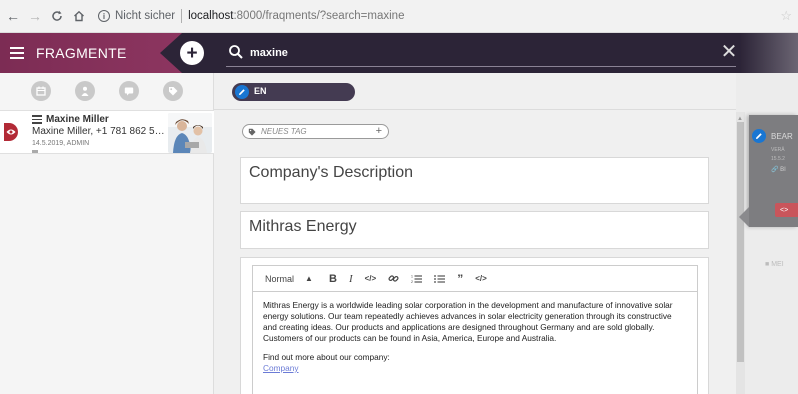  Describe the element at coordinates (740, 242) in the screenshot. I see `scroll-thumb` at that location.